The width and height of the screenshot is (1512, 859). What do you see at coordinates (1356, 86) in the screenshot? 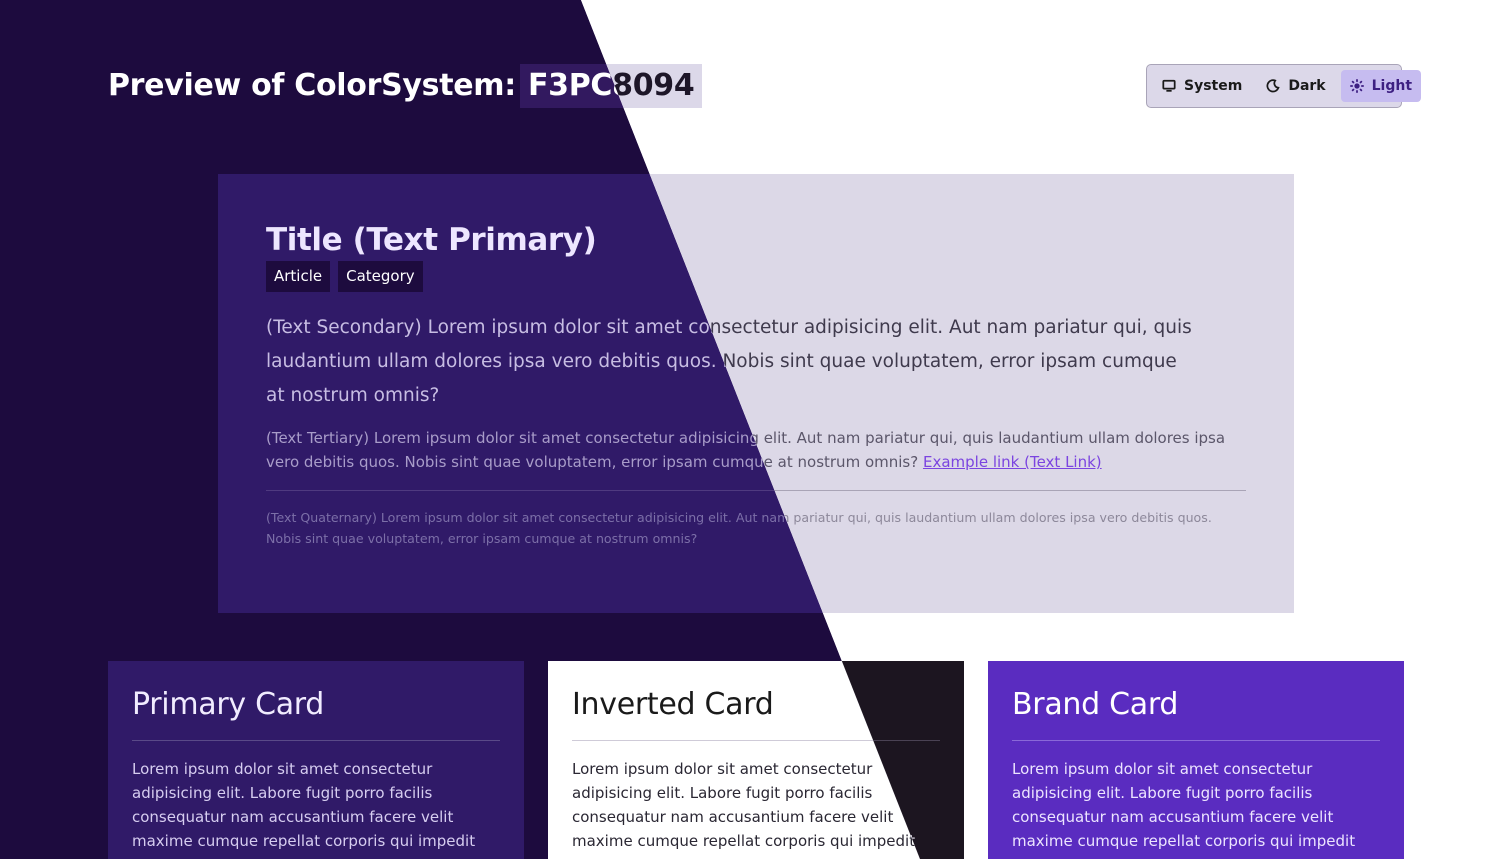
I see `sun-icon` at bounding box center [1356, 86].